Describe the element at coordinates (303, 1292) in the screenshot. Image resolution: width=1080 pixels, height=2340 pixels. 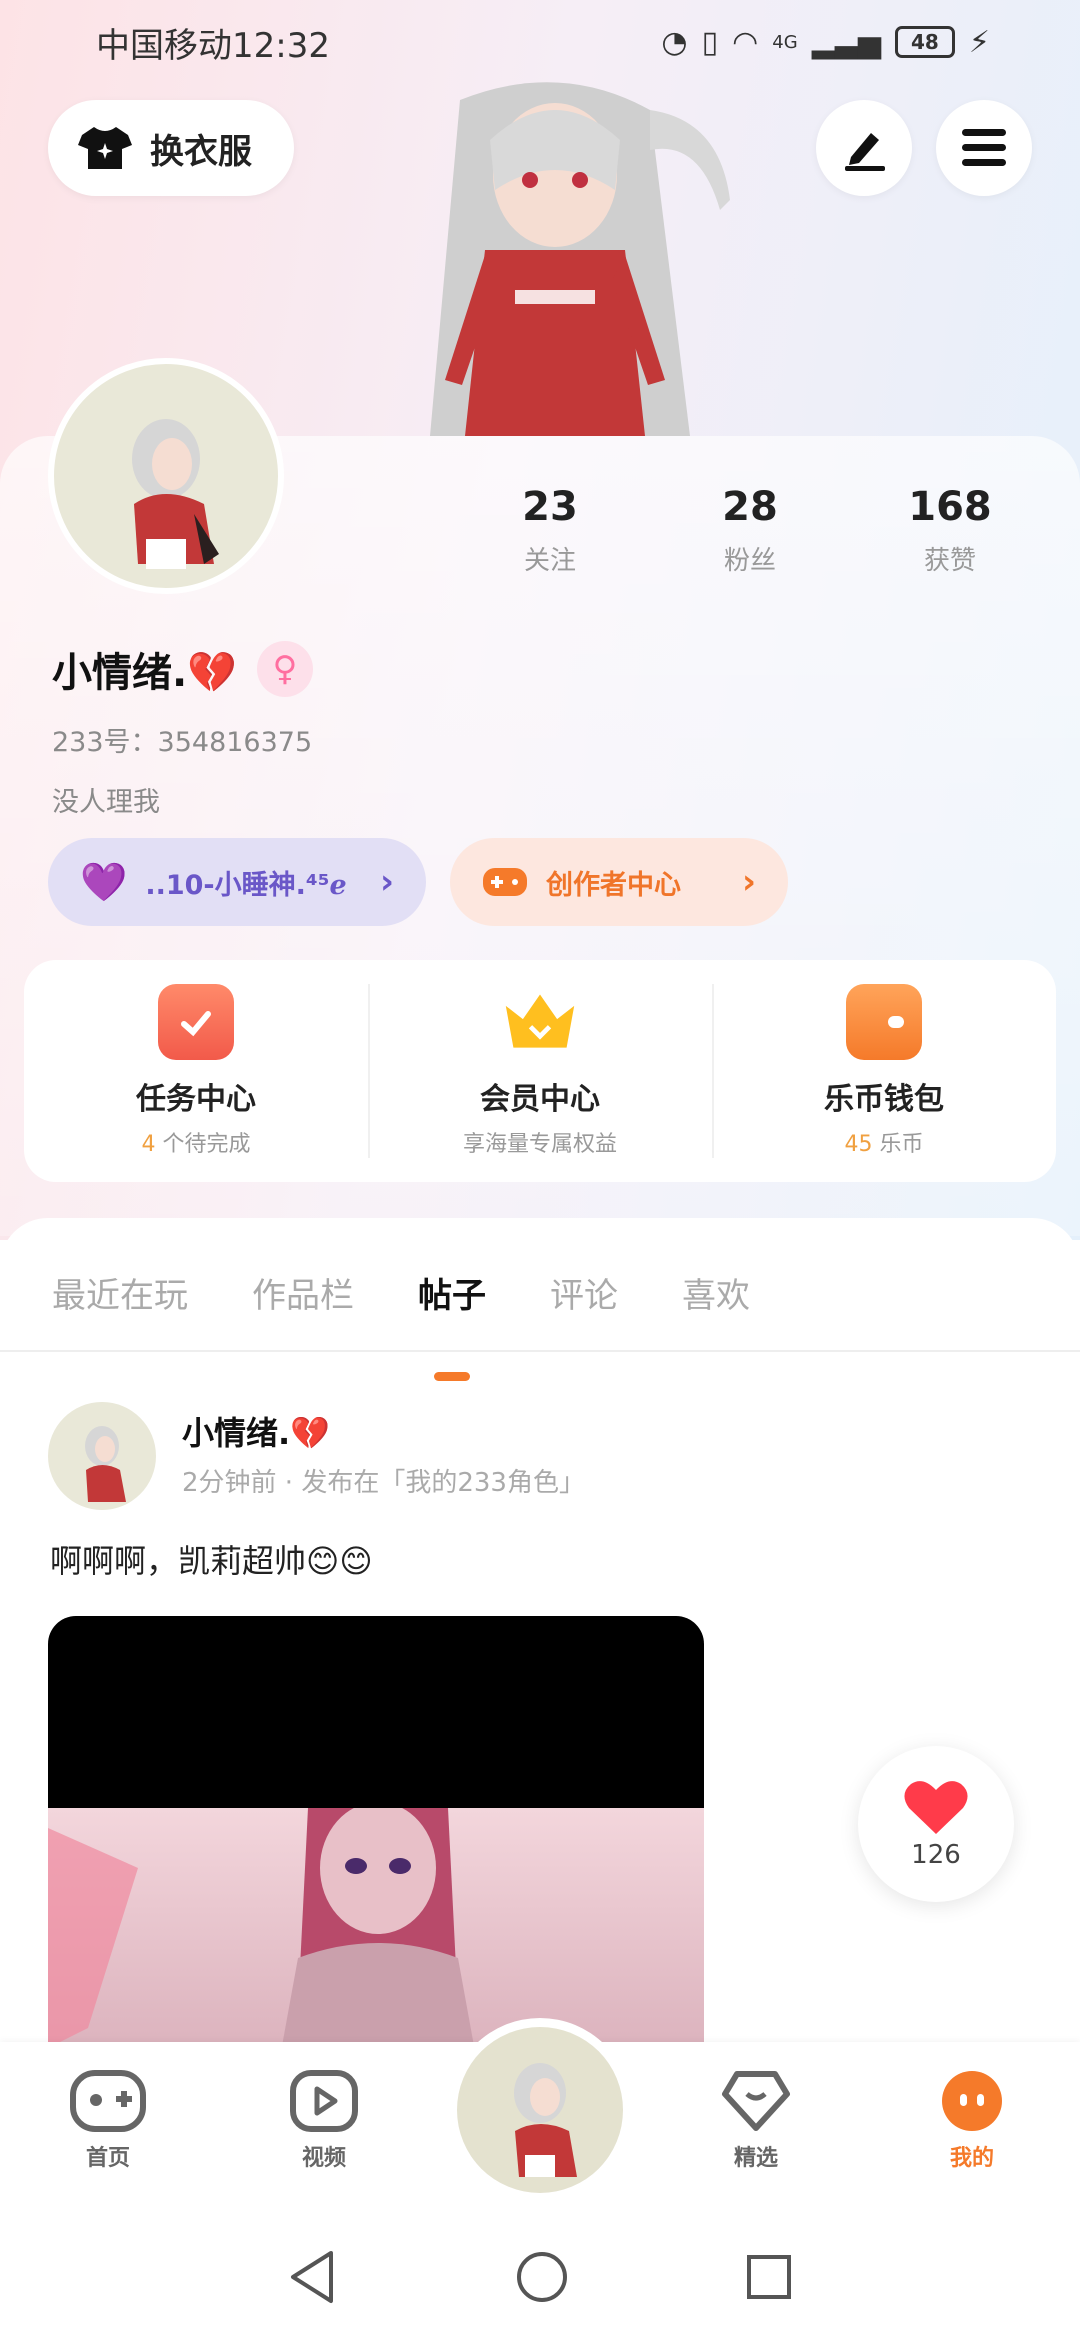
I see `tab-works: 作品栏` at that location.